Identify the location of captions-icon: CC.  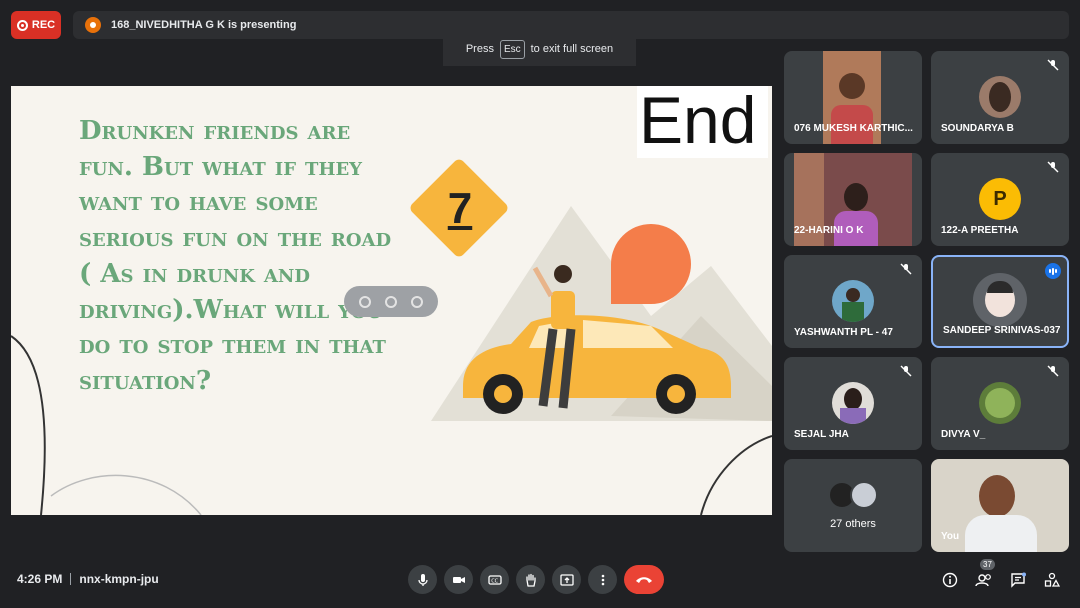
(494, 579).